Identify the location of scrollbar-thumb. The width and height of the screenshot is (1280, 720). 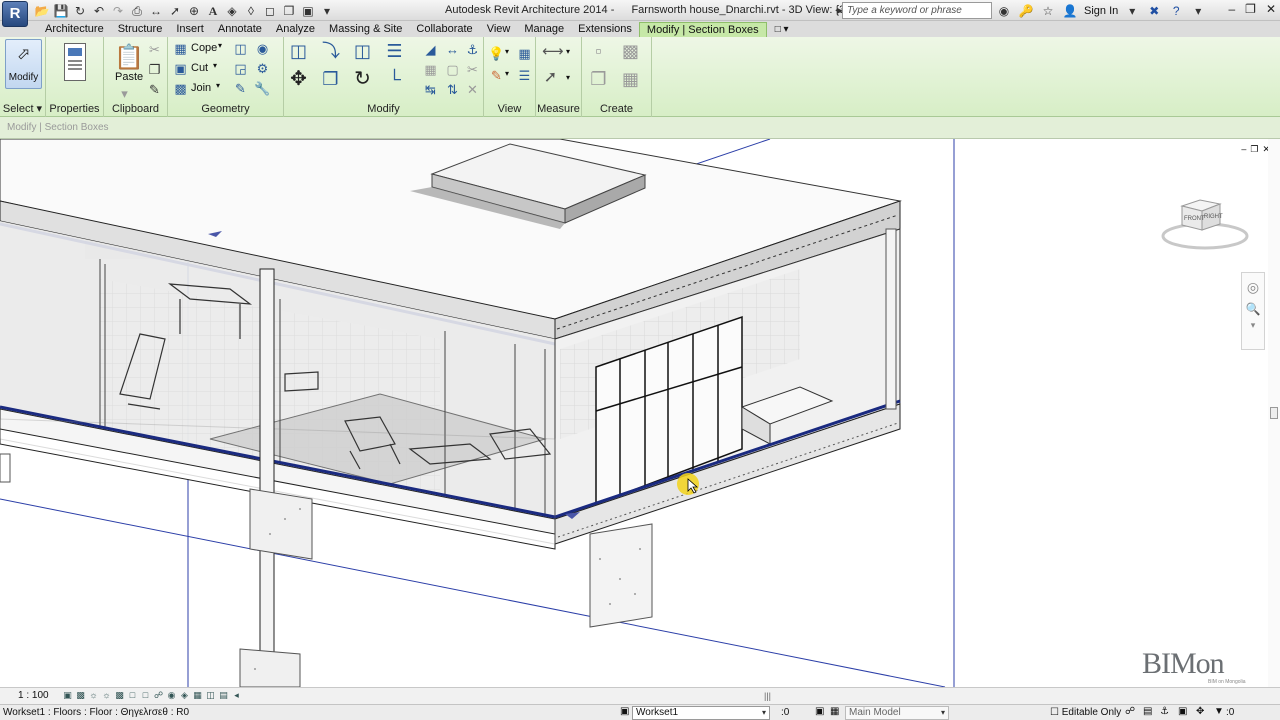
(1274, 413).